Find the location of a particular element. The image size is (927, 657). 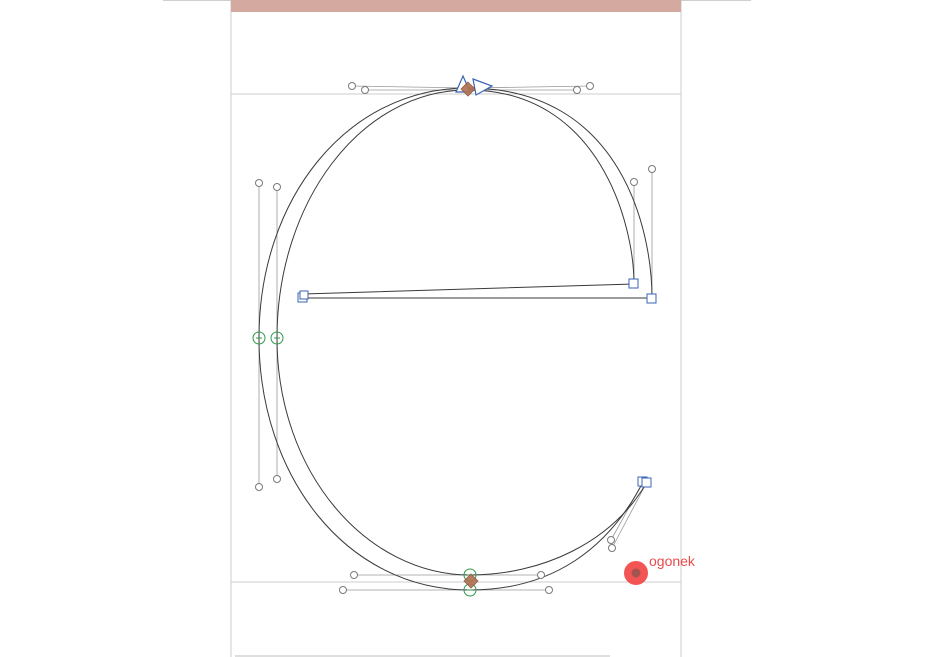

smooth-nodes is located at coordinates (364, 464).